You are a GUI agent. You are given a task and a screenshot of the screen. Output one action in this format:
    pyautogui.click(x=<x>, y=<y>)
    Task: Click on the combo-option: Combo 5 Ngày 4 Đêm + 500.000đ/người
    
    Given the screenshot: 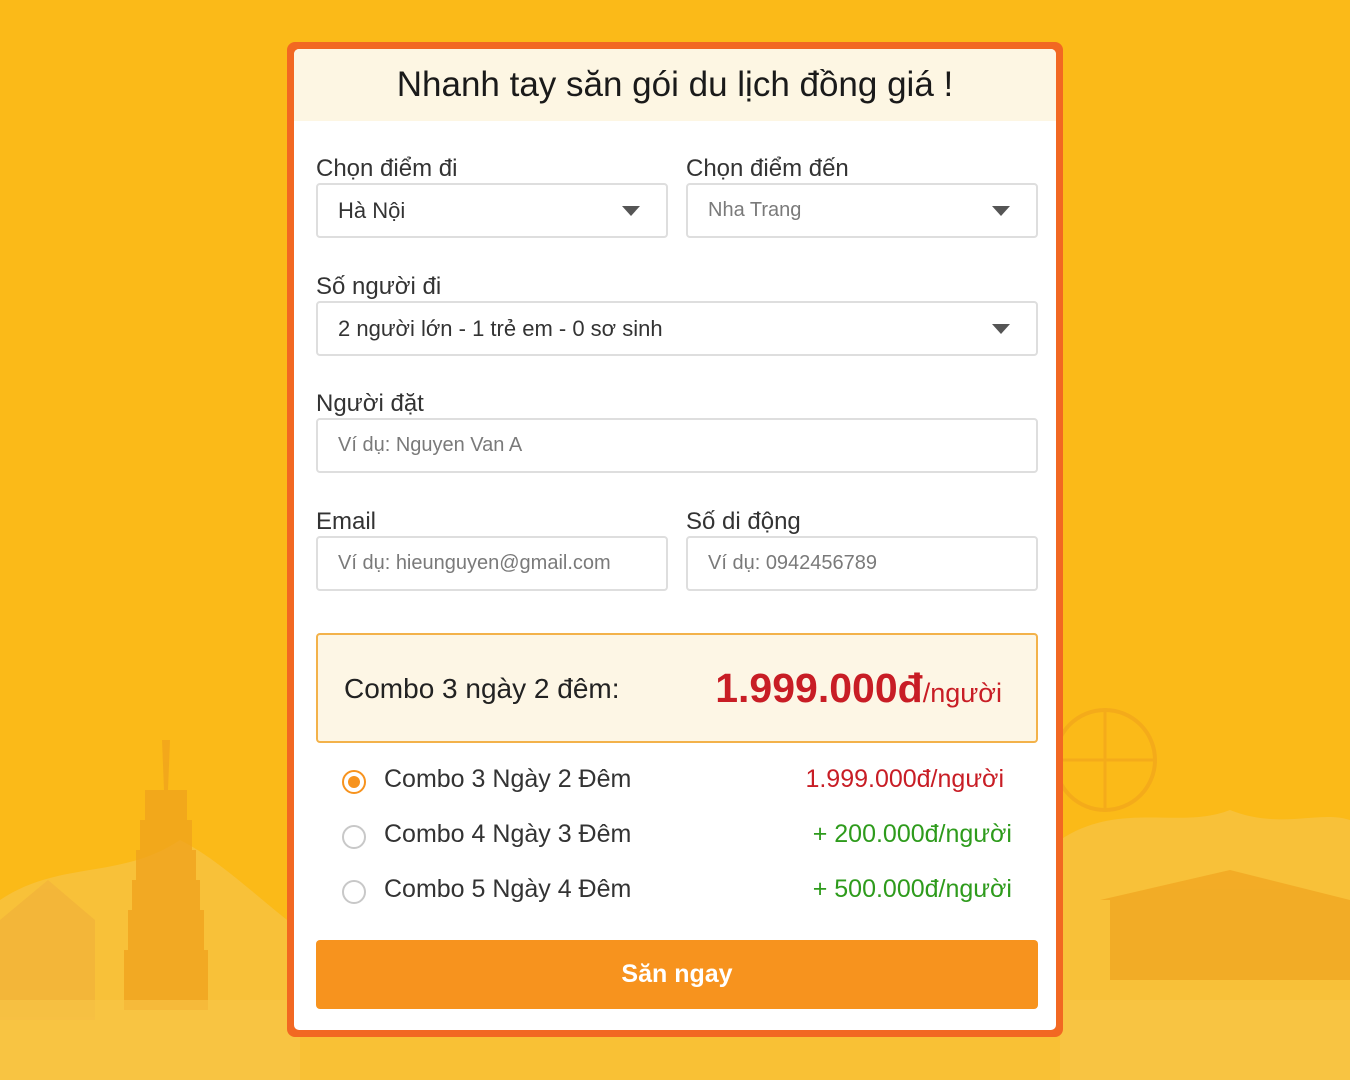 What is the action you would take?
    pyautogui.click(x=677, y=895)
    